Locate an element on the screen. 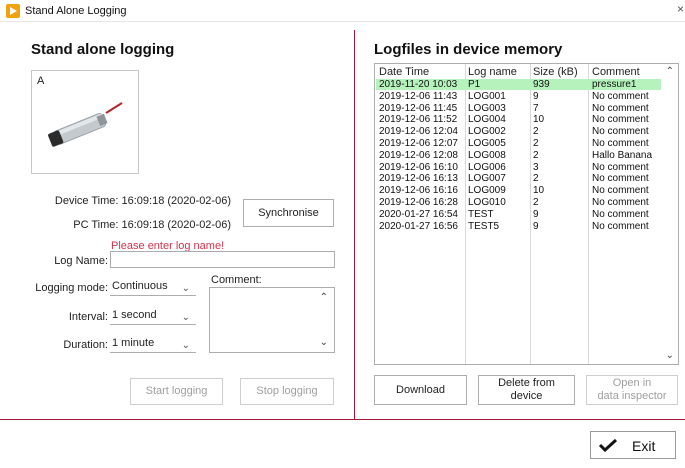 Image resolution: width=685 pixels, height=468 pixels. cell-log-name: LOG005 is located at coordinates (487, 143).